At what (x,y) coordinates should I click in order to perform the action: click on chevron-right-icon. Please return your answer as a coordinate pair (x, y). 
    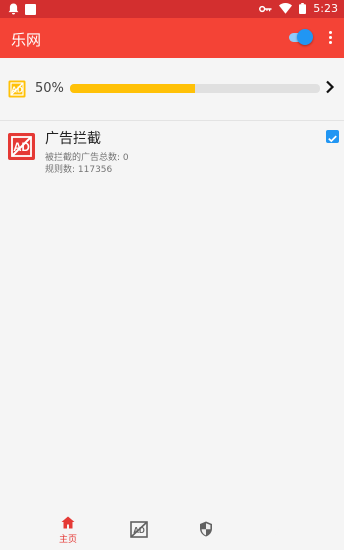
    Looking at the image, I should click on (330, 87).